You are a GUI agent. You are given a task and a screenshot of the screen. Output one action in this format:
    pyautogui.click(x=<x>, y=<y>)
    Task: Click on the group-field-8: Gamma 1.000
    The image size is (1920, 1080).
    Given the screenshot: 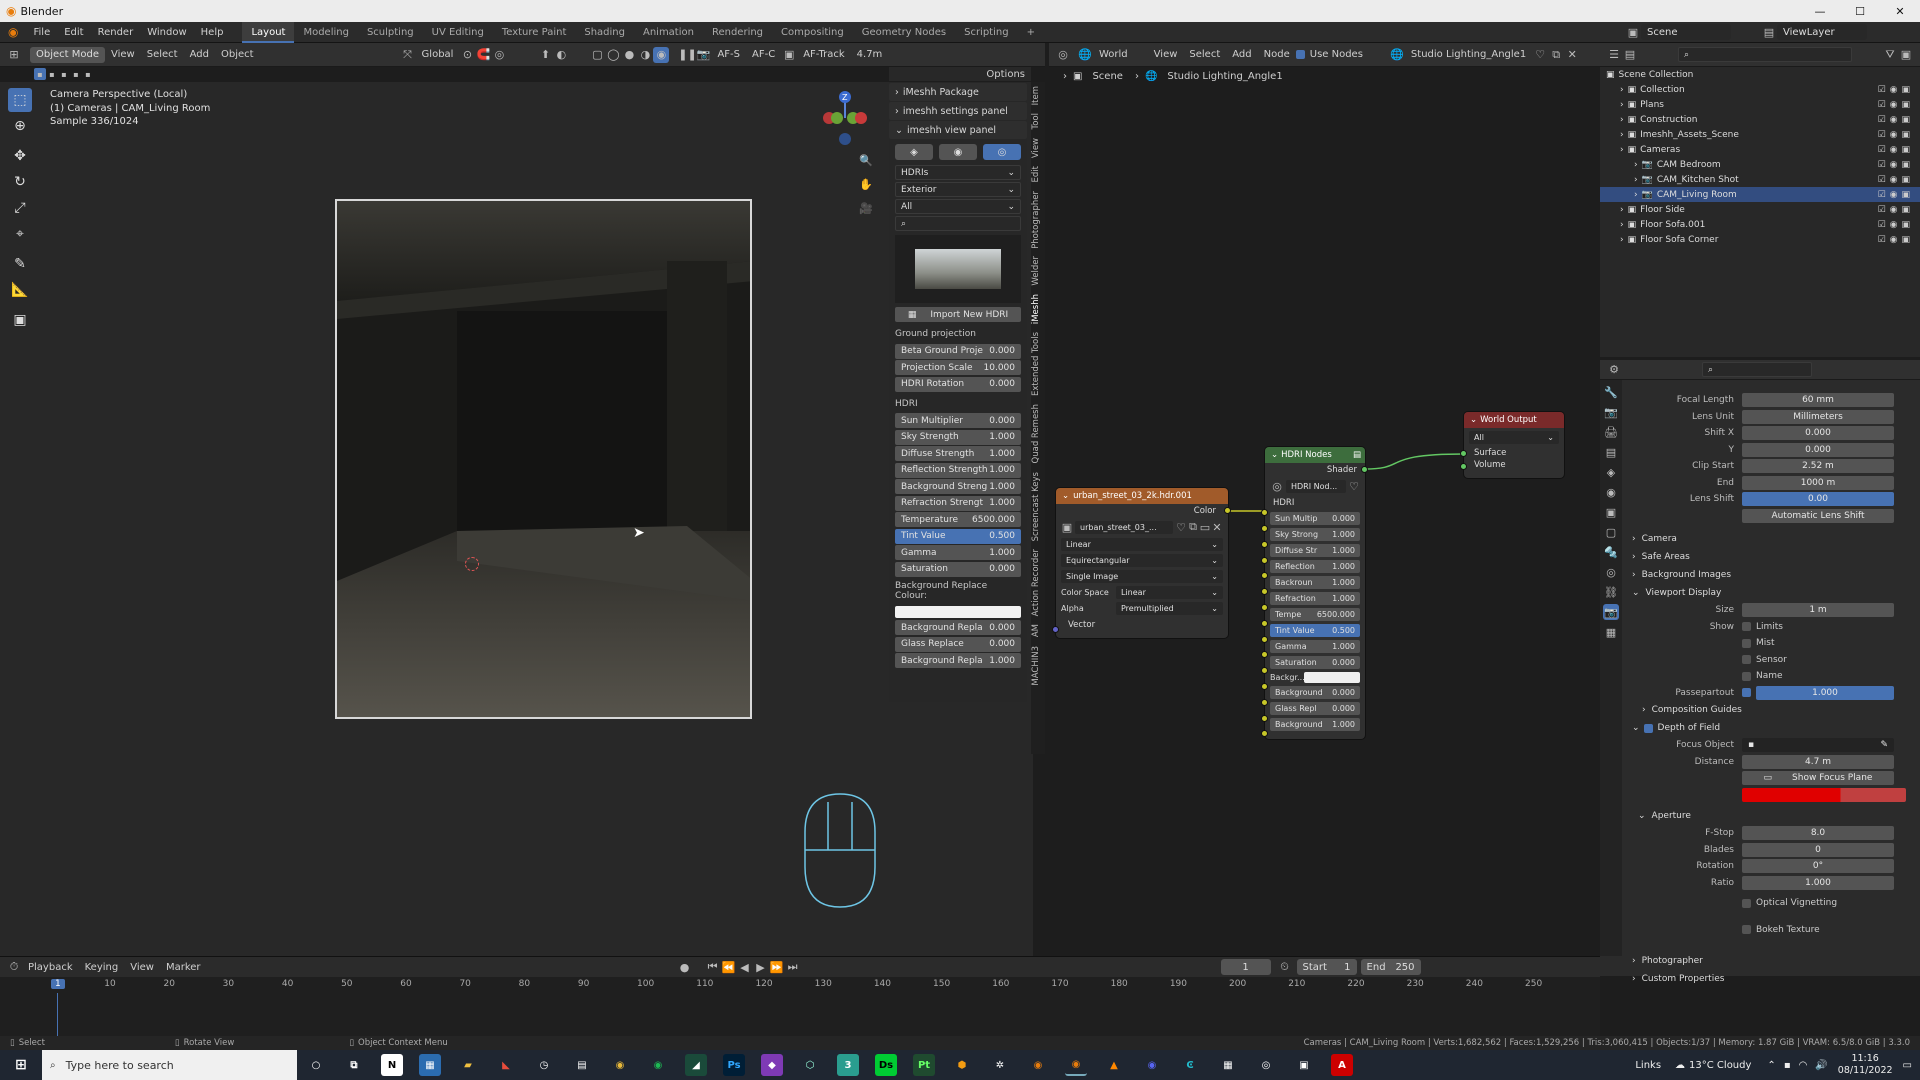 What is the action you would take?
    pyautogui.click(x=1315, y=646)
    